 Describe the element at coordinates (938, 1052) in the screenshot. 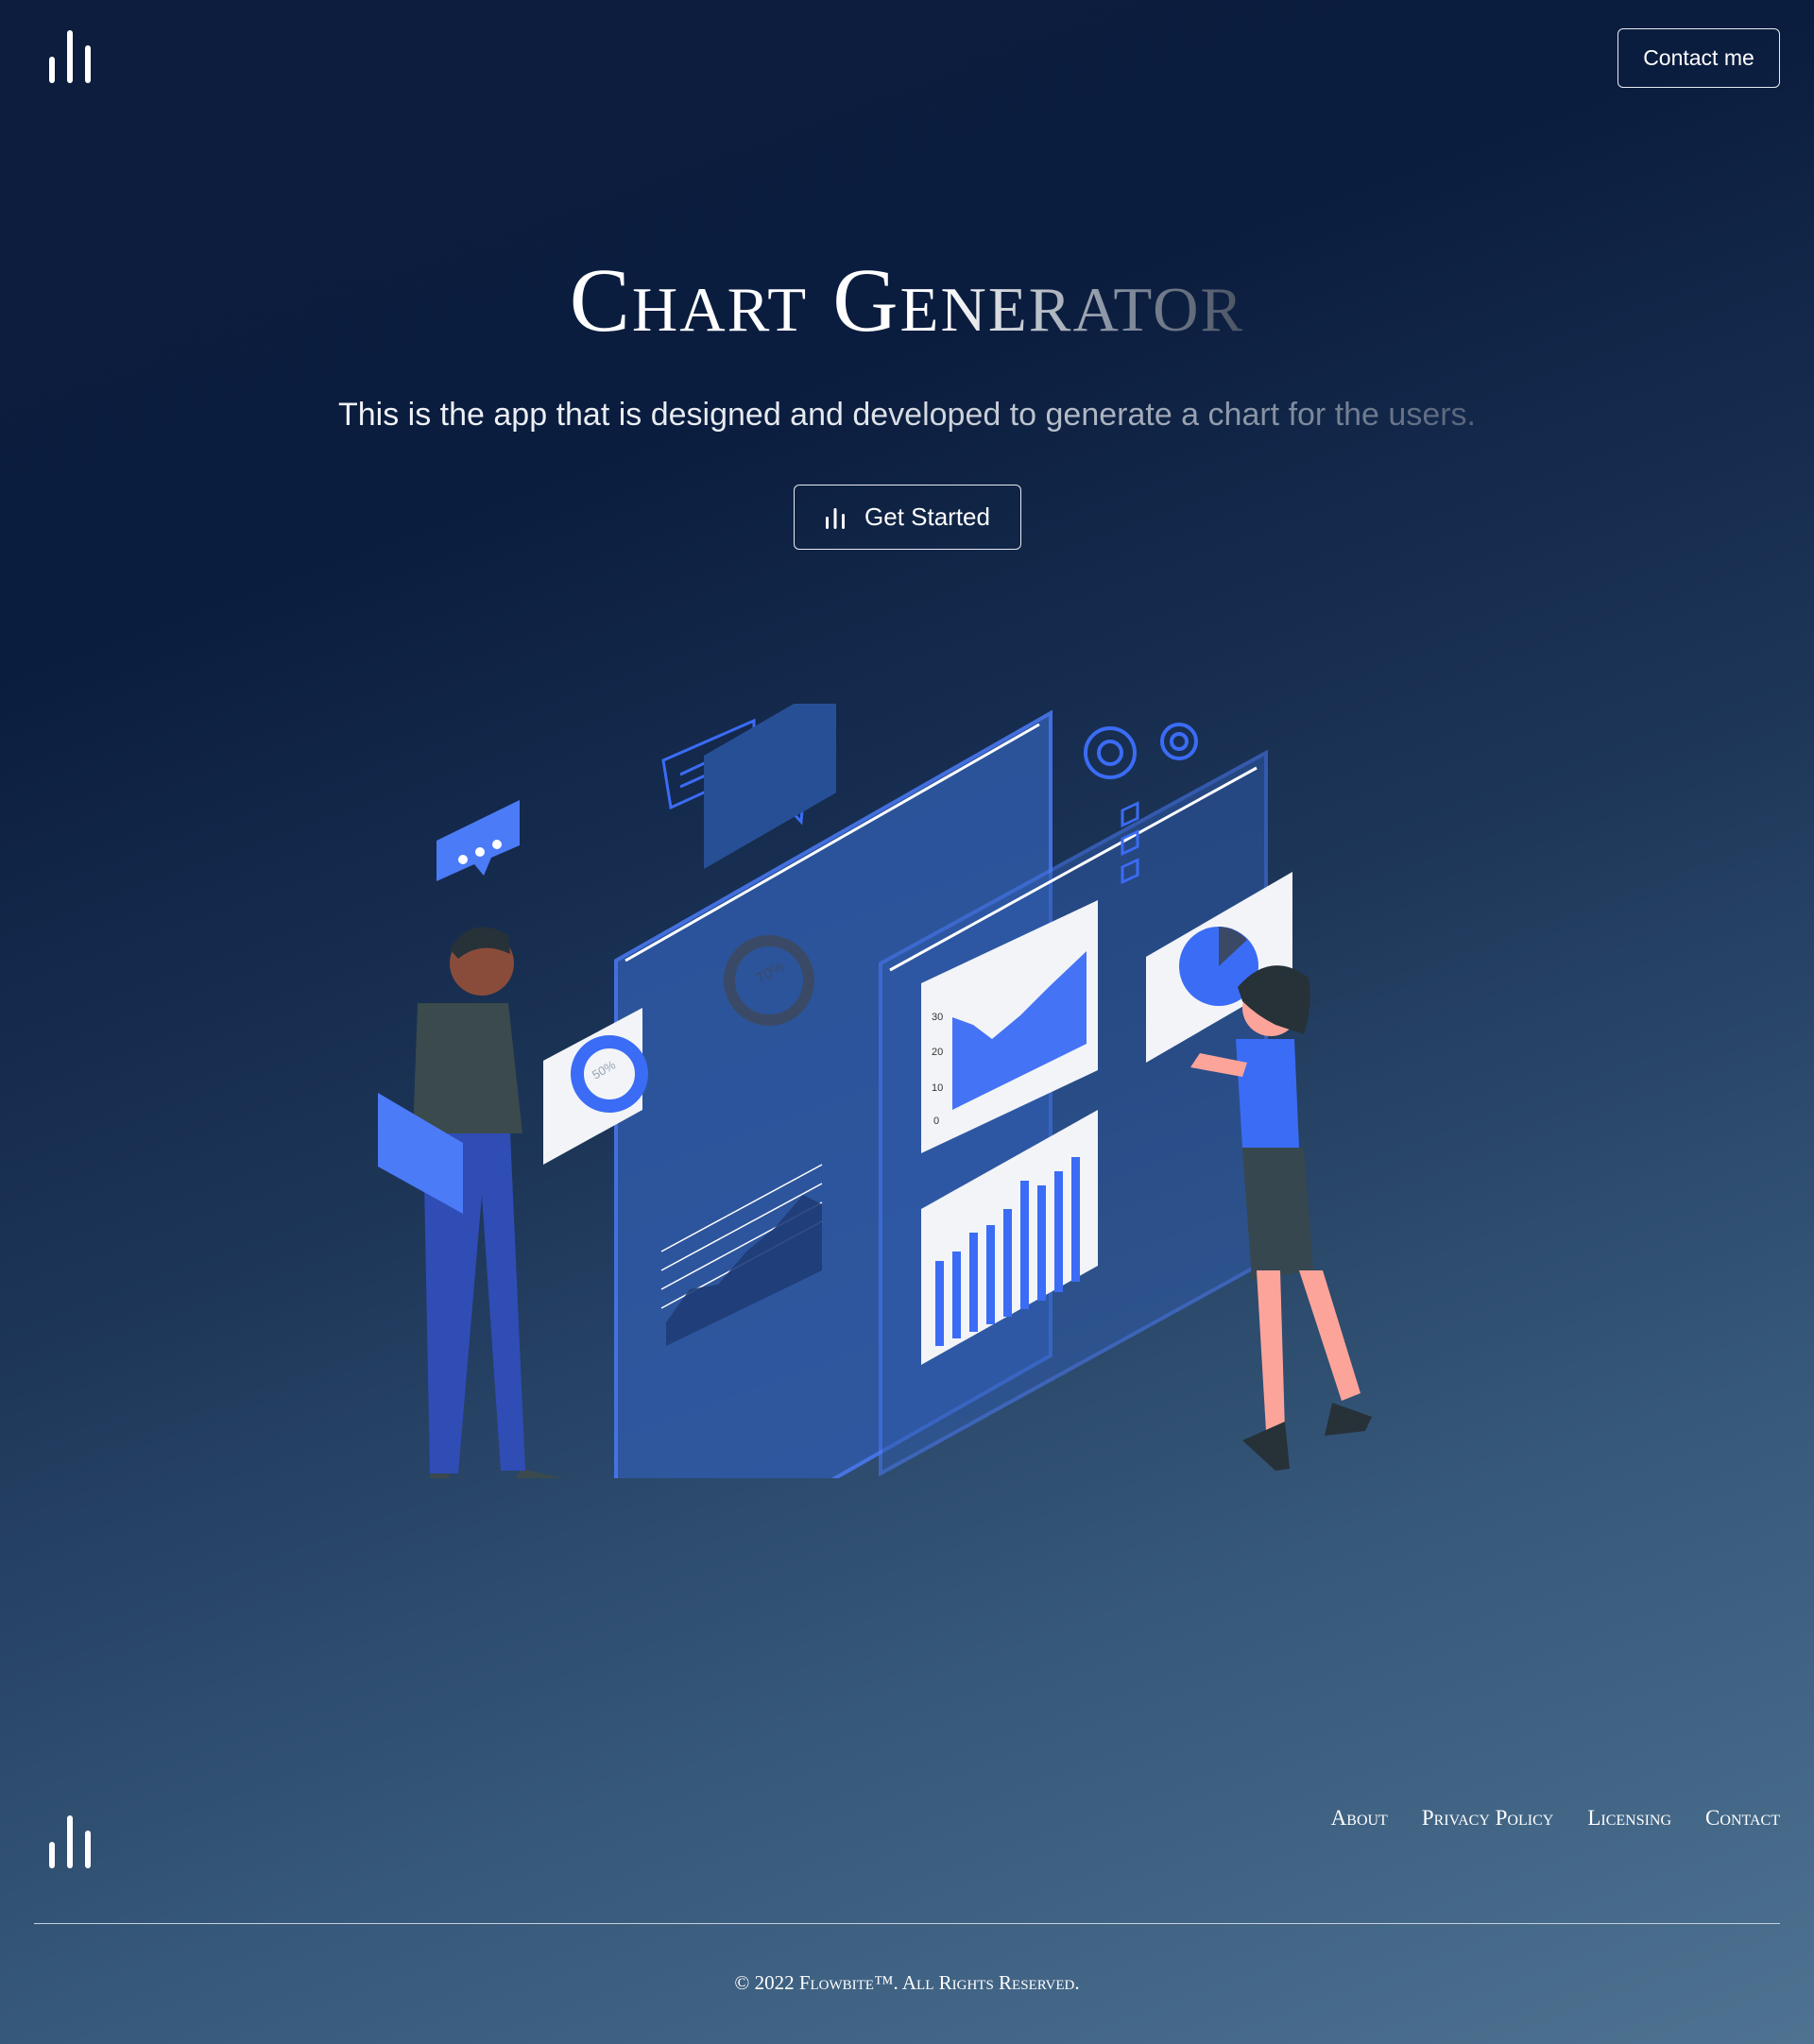

I see `axis-label-20: 20` at that location.